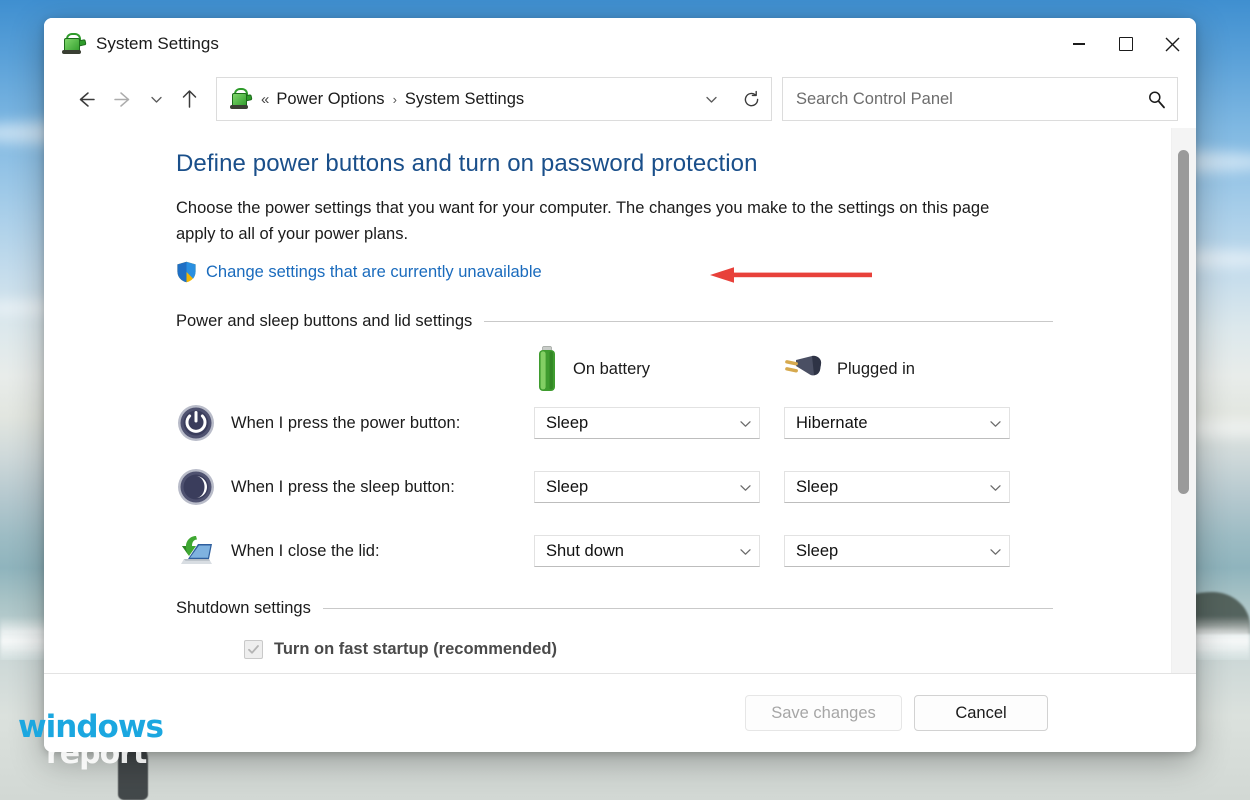 This screenshot has height=800, width=1250. I want to click on close-icon, so click(1172, 44).